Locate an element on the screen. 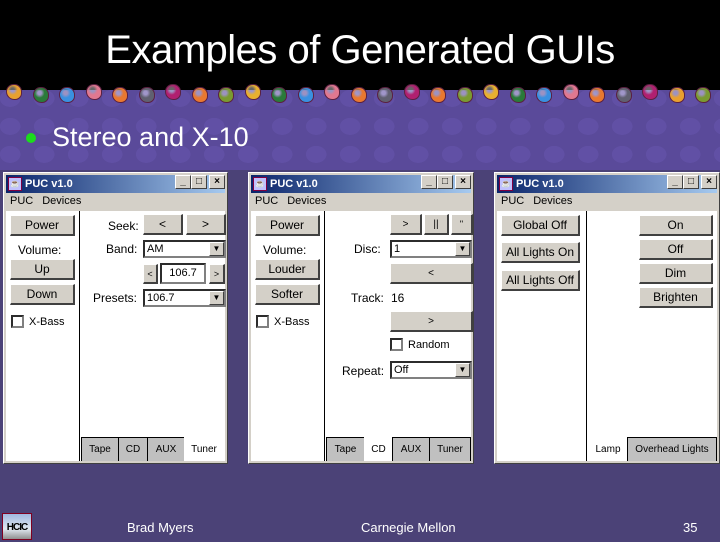  disc-value: 1 is located at coordinates (397, 249).